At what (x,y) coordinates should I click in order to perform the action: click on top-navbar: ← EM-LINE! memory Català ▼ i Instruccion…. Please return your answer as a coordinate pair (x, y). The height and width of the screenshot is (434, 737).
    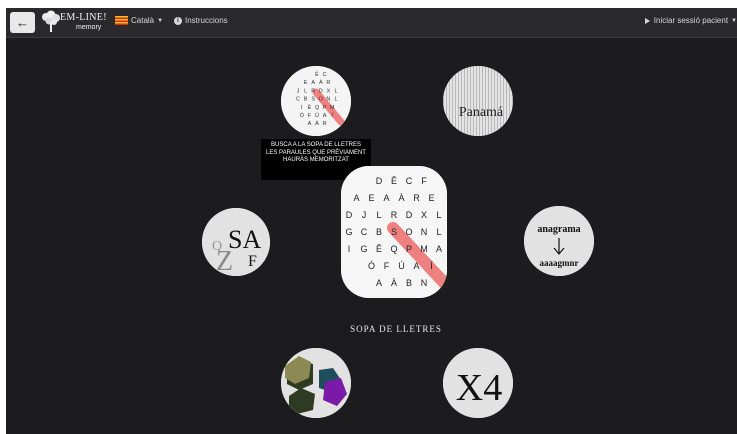
    Looking at the image, I should click on (371, 23).